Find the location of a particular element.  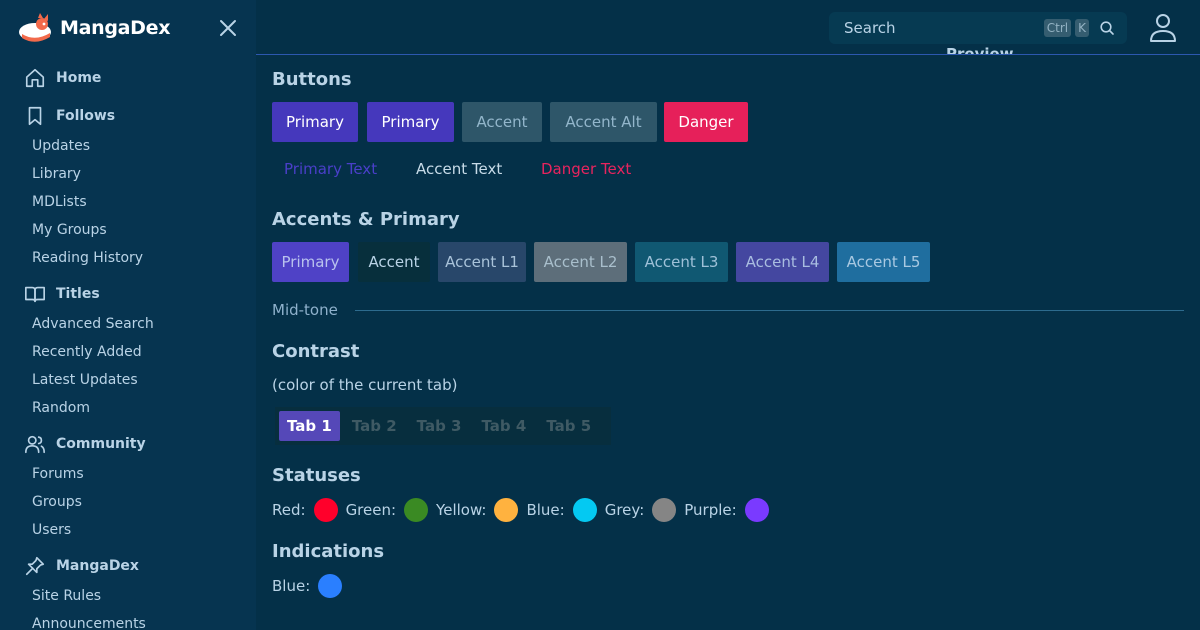

status-blue-label: Blue: is located at coordinates (545, 510).